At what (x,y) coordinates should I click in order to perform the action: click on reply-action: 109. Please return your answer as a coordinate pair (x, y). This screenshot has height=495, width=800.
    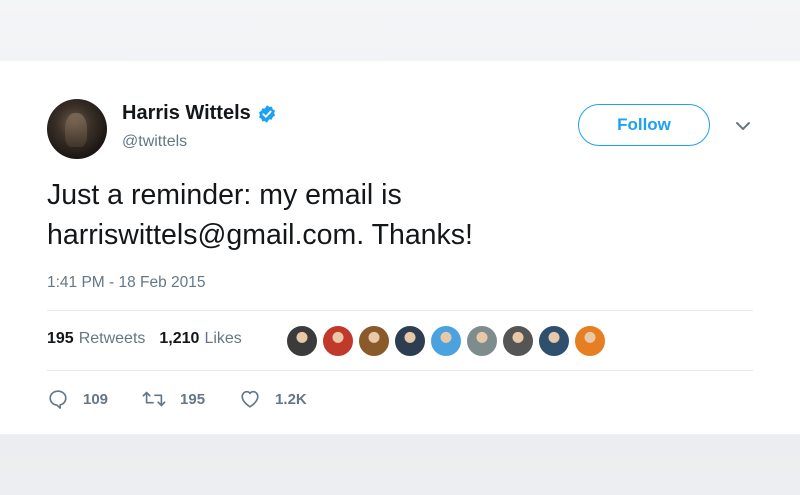
    Looking at the image, I should click on (77, 399).